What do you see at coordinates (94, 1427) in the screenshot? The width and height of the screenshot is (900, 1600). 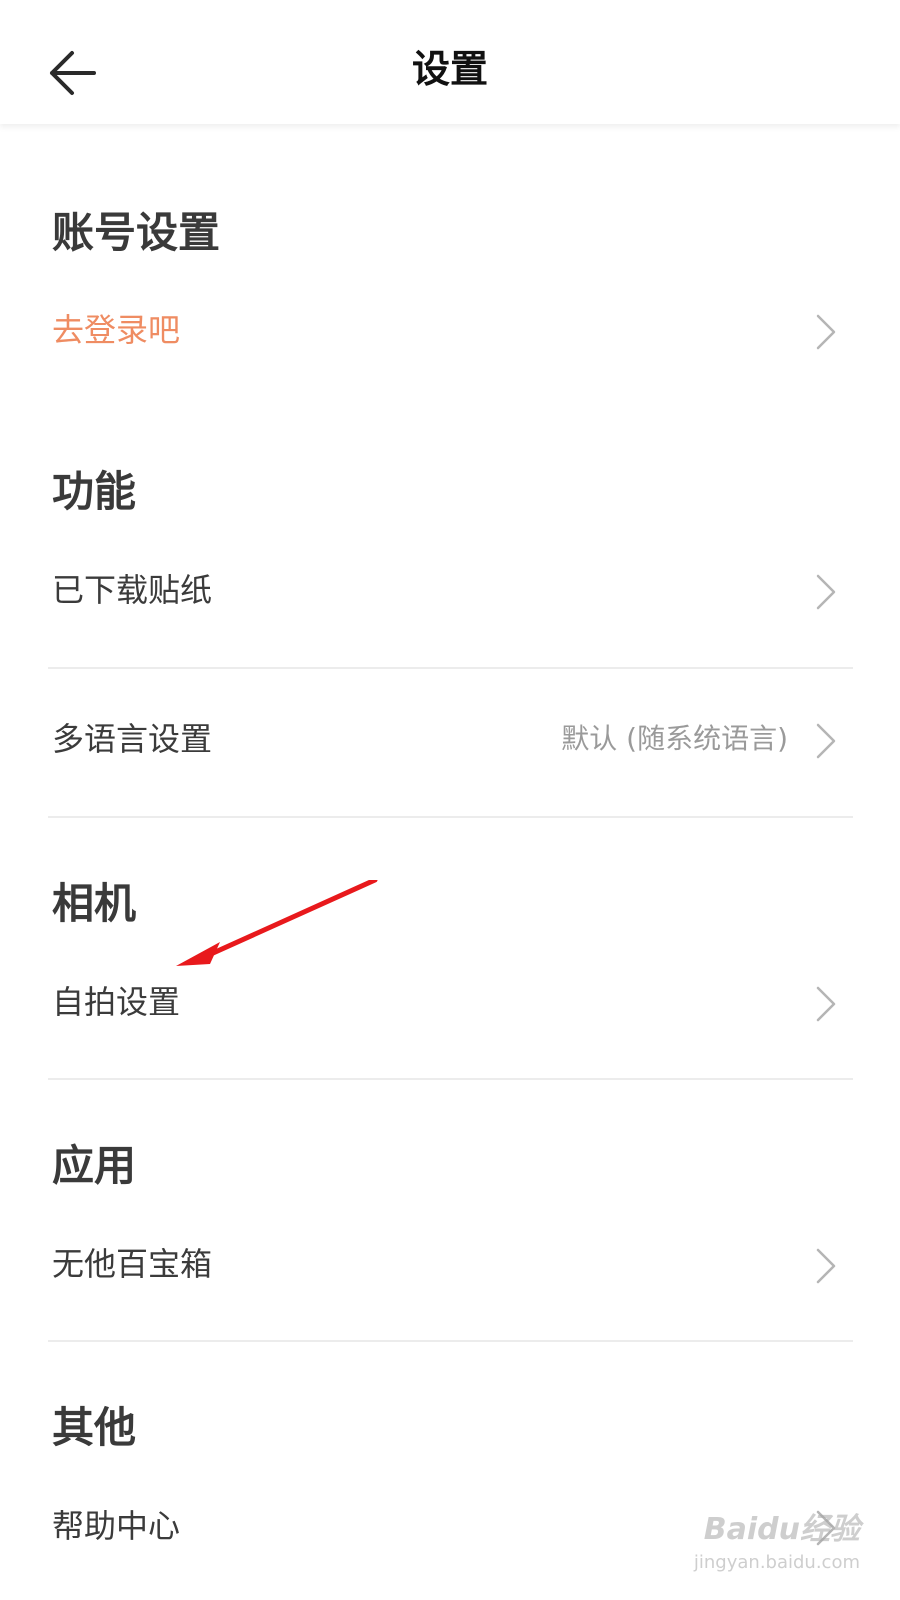 I see `section-title-others: 其他` at bounding box center [94, 1427].